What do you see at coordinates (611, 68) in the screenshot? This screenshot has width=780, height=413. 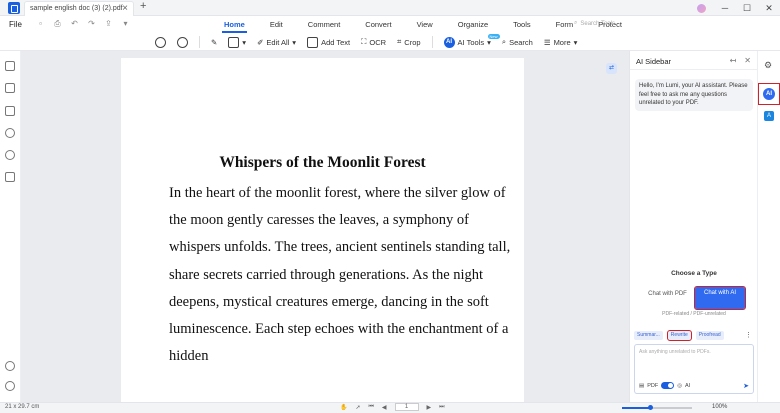 I see `translate-icon: ⇄` at bounding box center [611, 68].